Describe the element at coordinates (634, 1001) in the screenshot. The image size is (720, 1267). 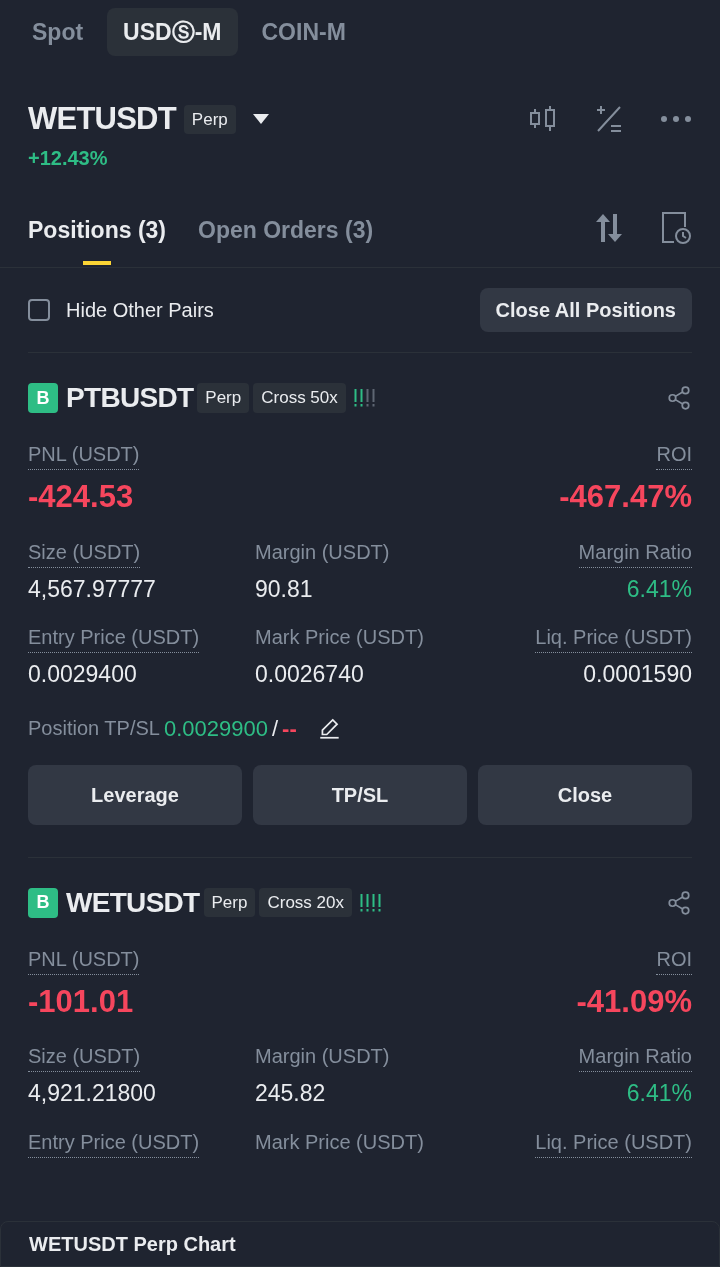
I see `roi-value: -41.09%` at that location.